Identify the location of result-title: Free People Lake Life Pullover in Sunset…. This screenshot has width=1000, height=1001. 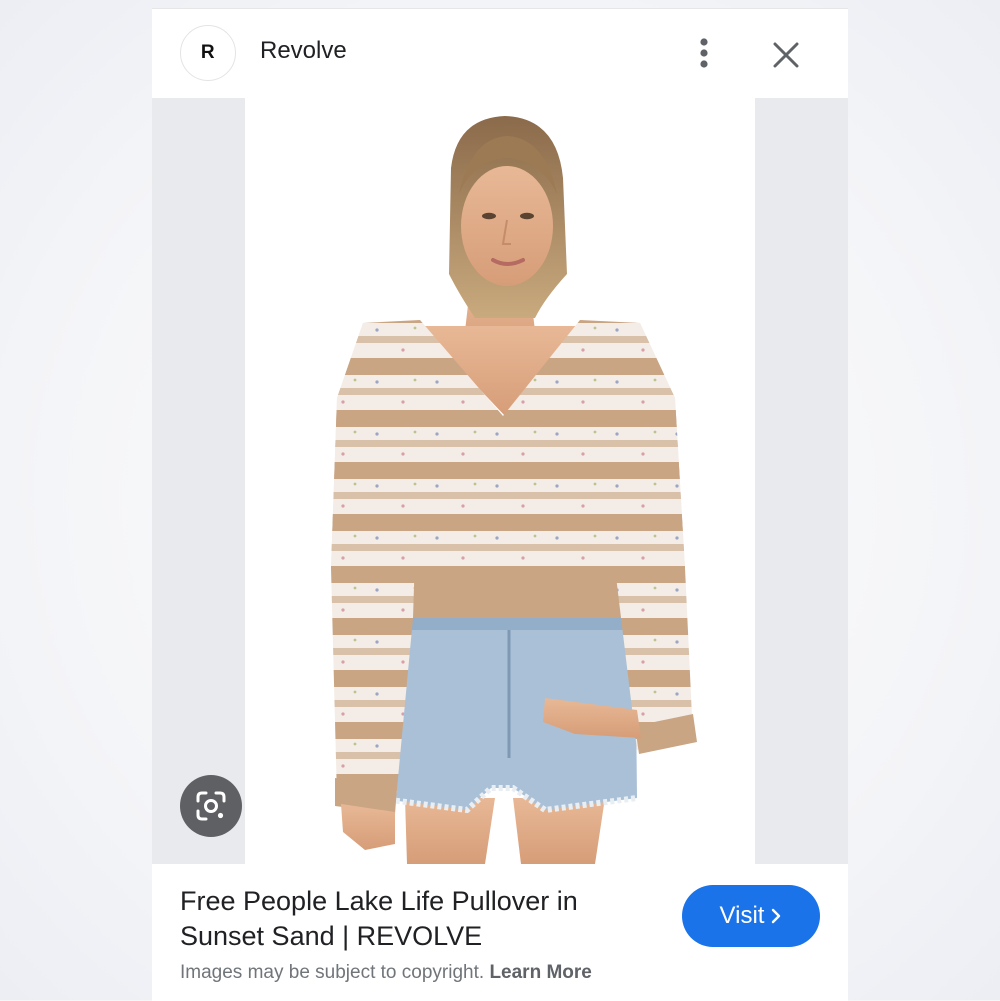
(410, 919).